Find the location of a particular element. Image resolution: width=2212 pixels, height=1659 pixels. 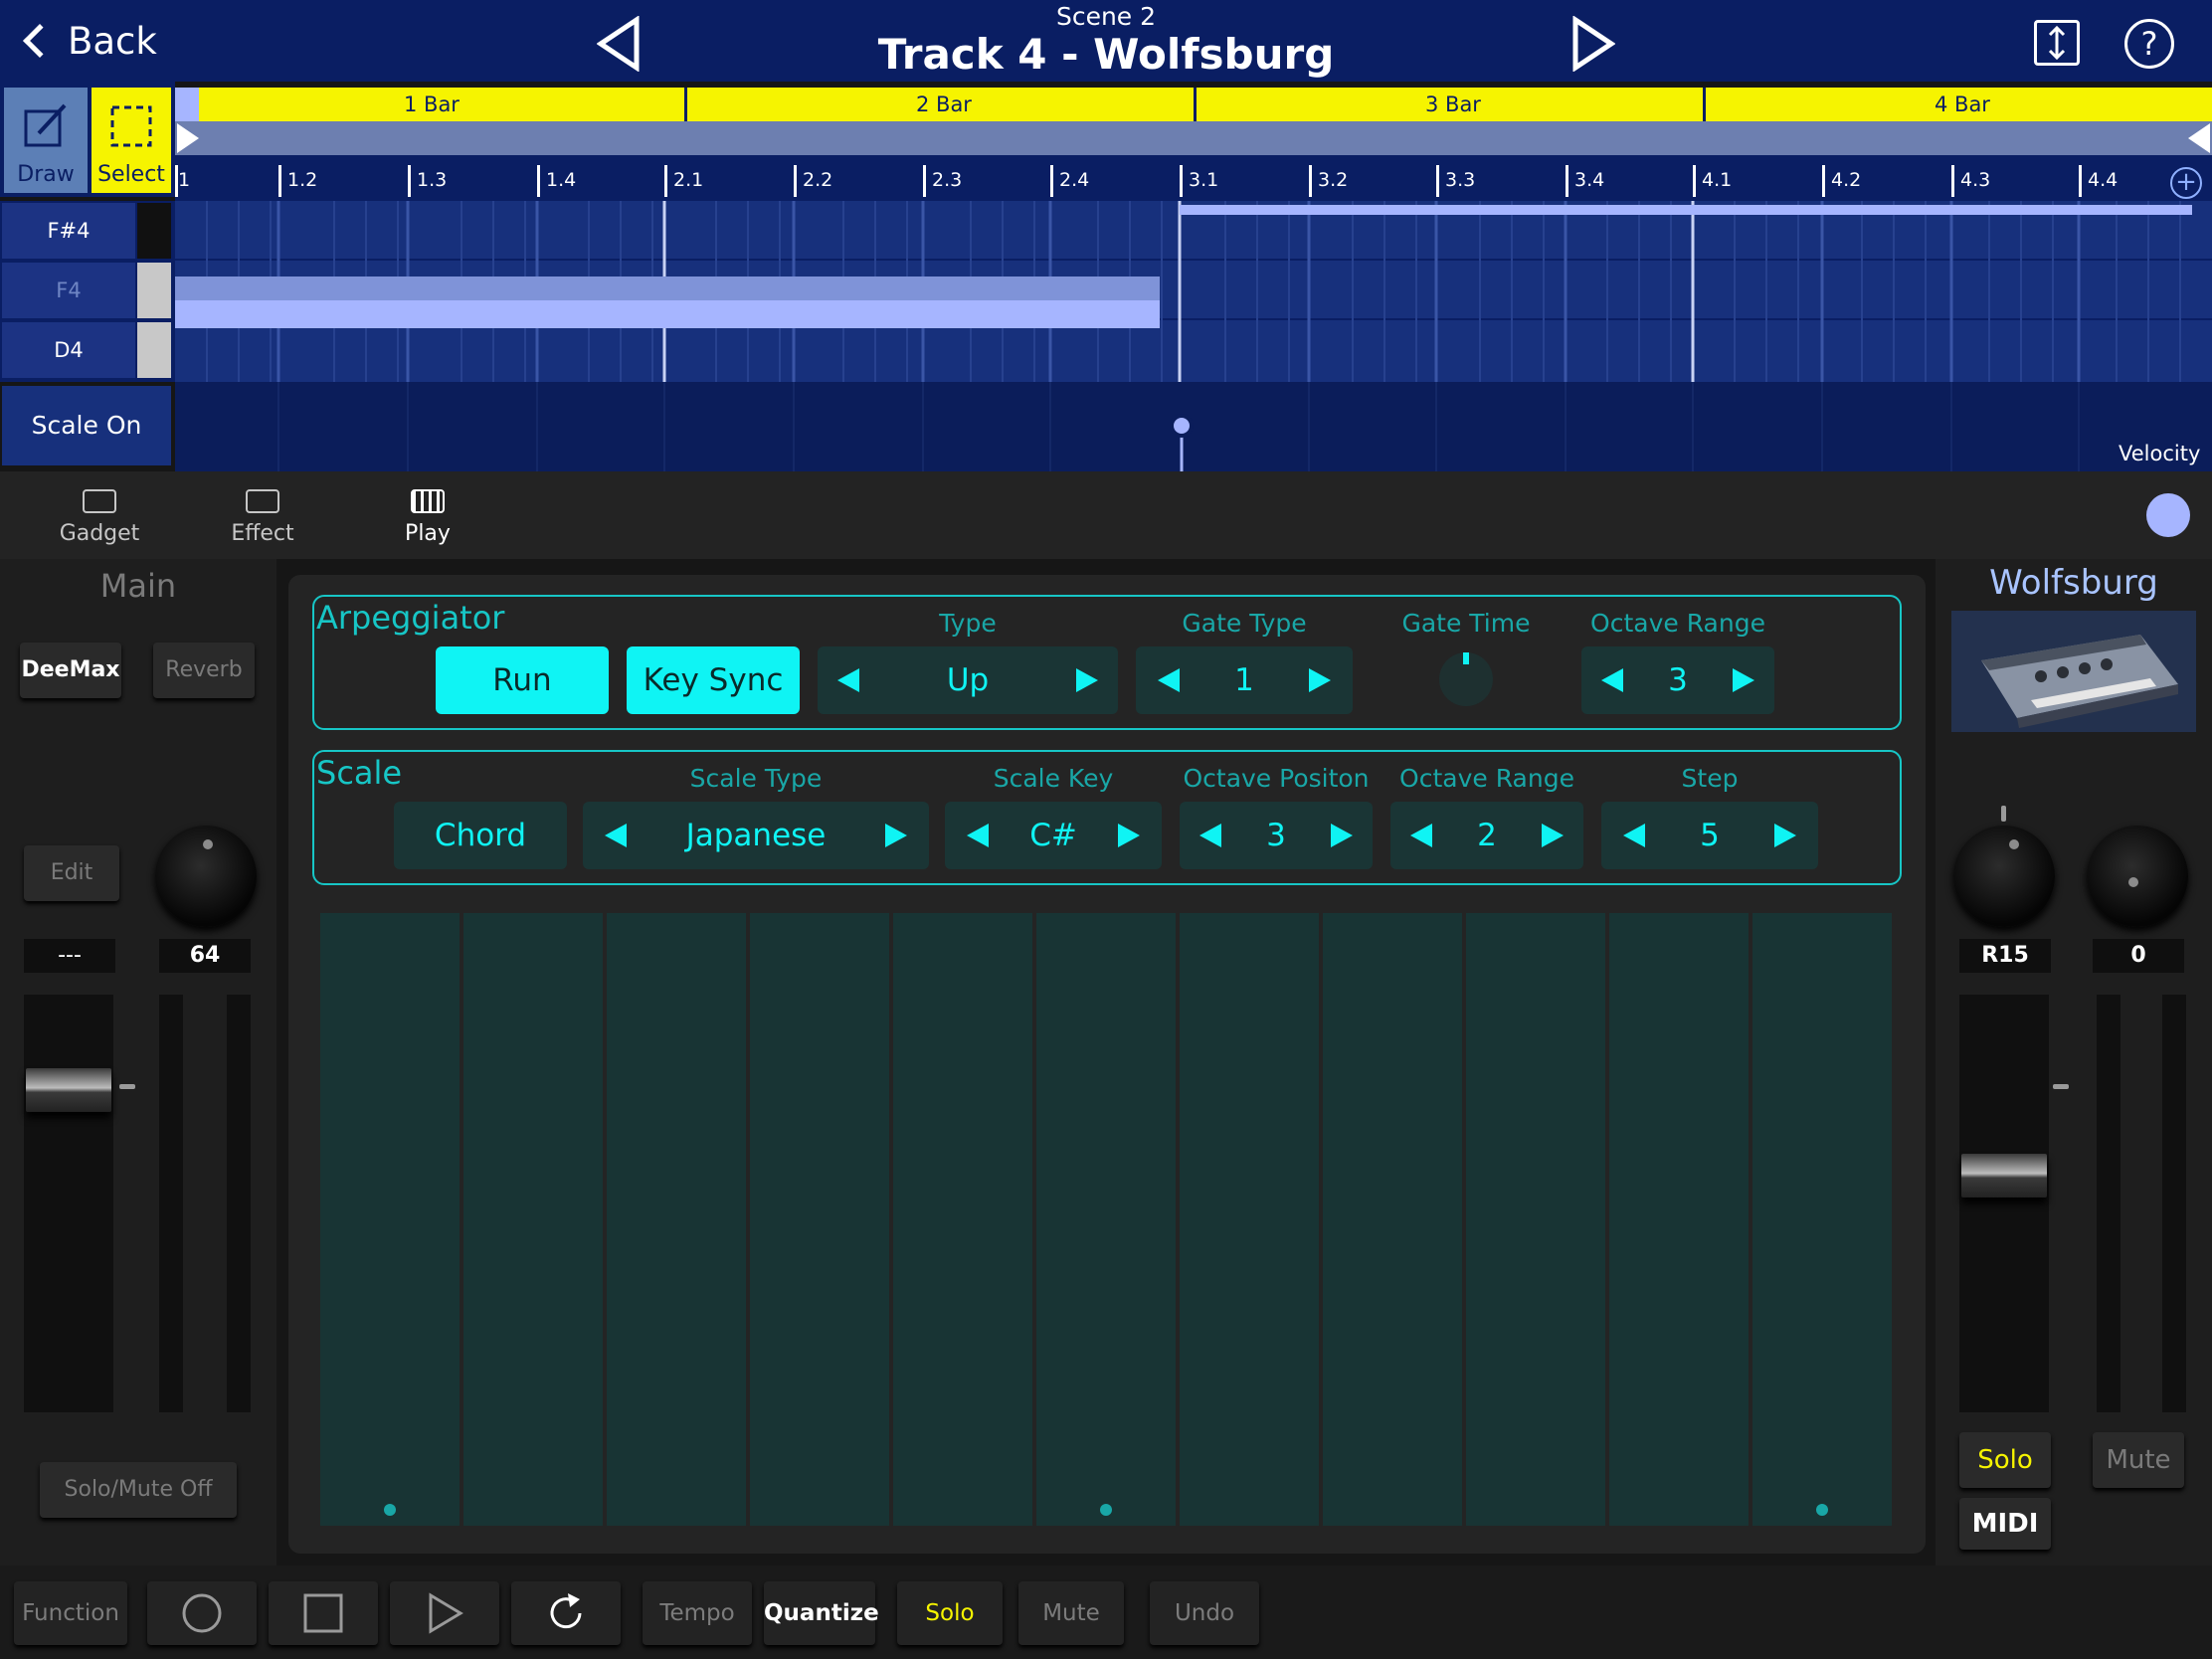

scale-key-selector: C# is located at coordinates (1053, 835).